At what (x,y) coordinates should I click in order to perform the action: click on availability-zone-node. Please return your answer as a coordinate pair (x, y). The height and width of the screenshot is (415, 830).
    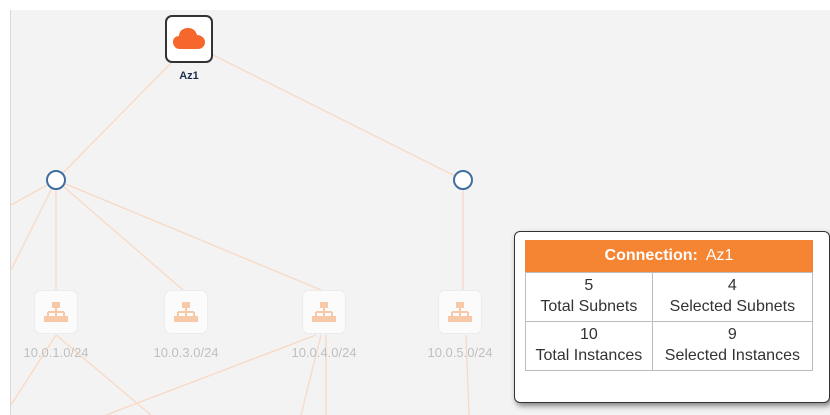
    Looking at the image, I should click on (189, 39).